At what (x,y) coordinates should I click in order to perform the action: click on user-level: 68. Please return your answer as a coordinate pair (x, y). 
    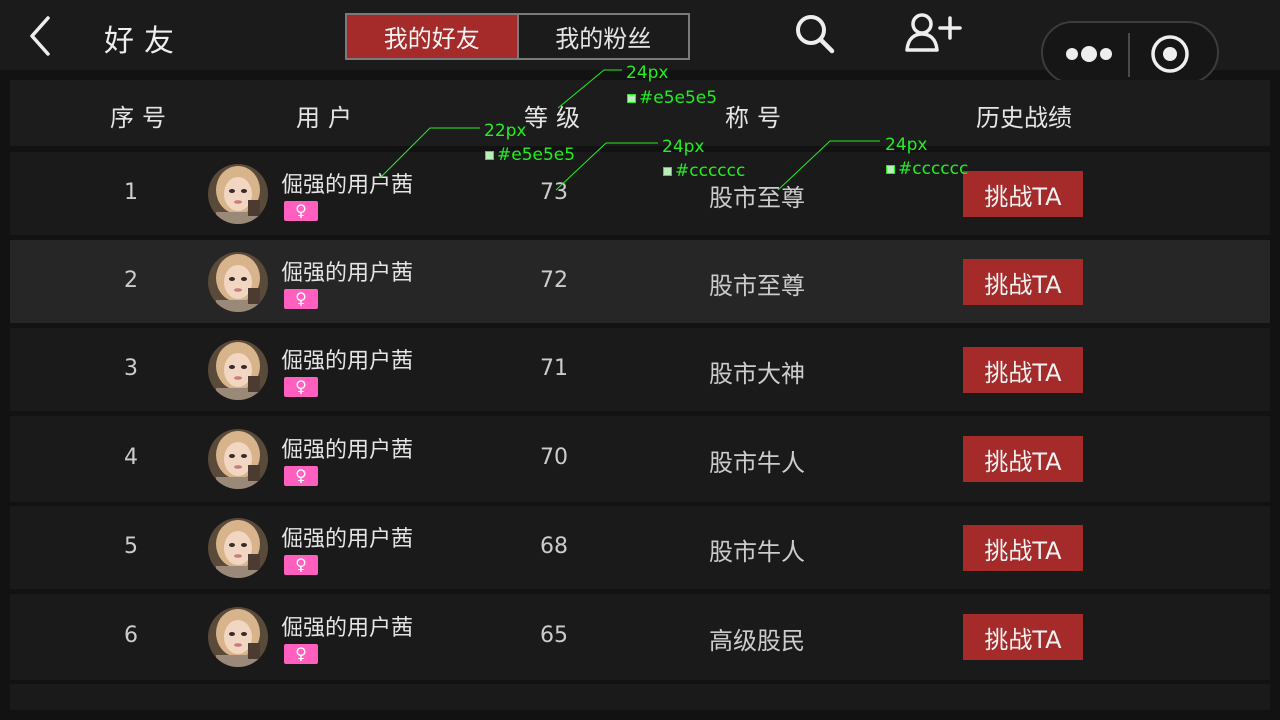
    Looking at the image, I should click on (554, 546).